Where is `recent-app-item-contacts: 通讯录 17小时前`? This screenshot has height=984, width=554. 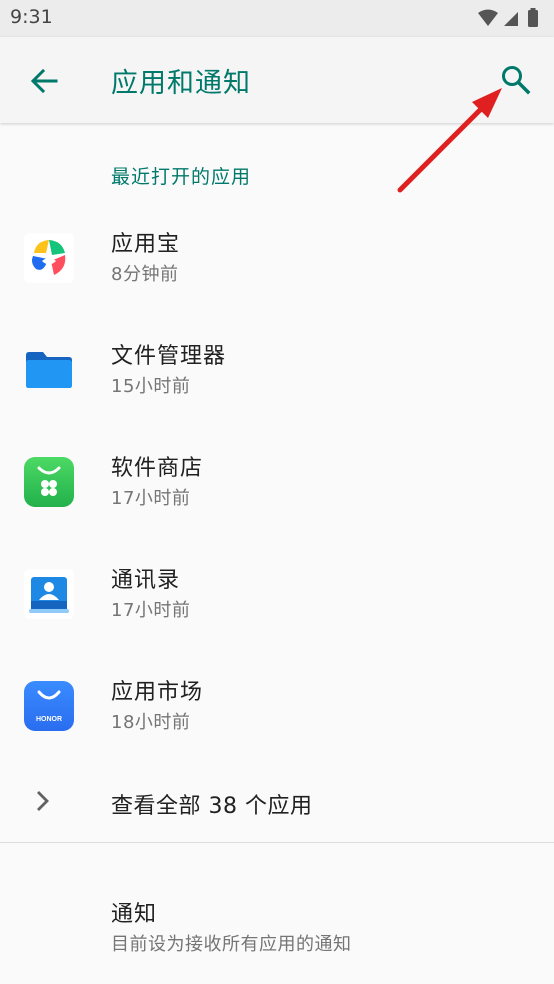 recent-app-item-contacts: 通讯录 17小时前 is located at coordinates (277, 594).